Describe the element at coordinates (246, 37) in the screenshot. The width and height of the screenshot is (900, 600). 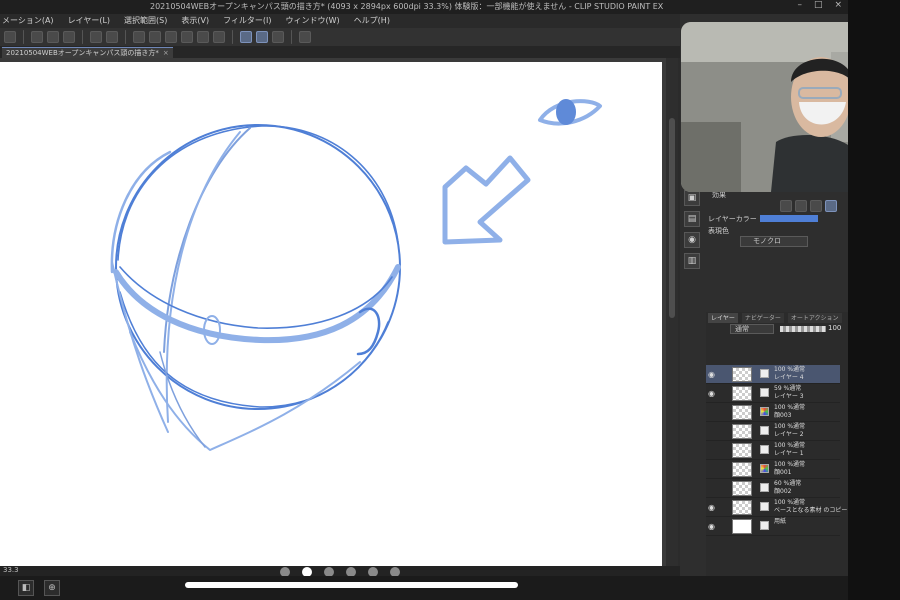
I see `snap-ruler-icon` at that location.